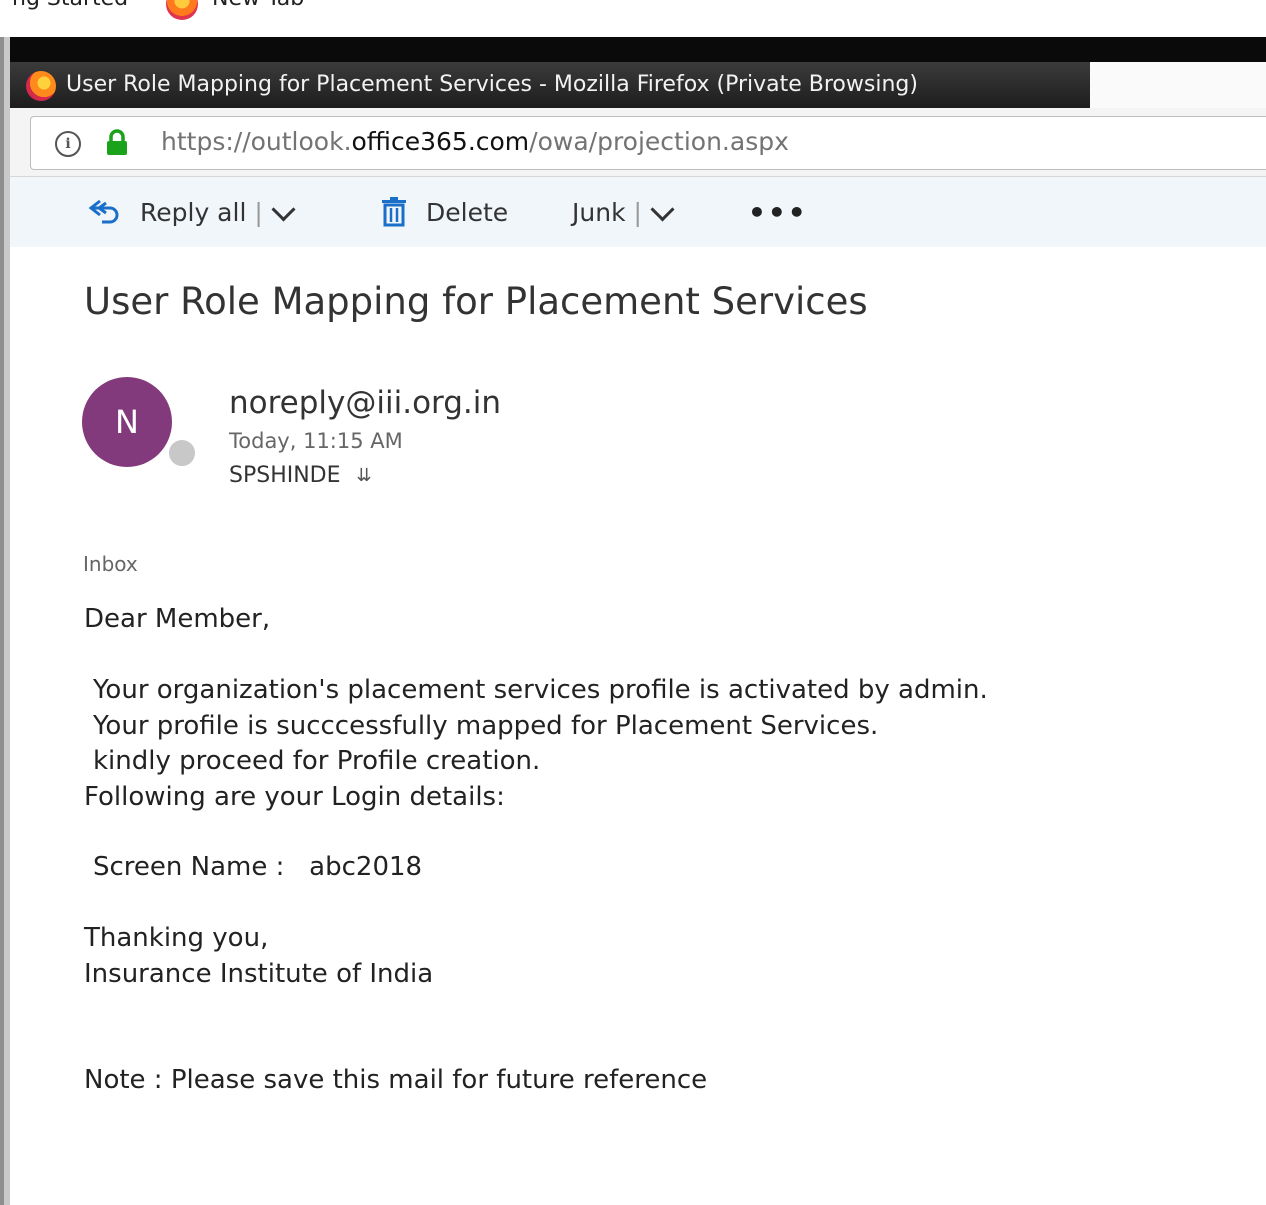  I want to click on reply-all-label: Reply all, so click(193, 212).